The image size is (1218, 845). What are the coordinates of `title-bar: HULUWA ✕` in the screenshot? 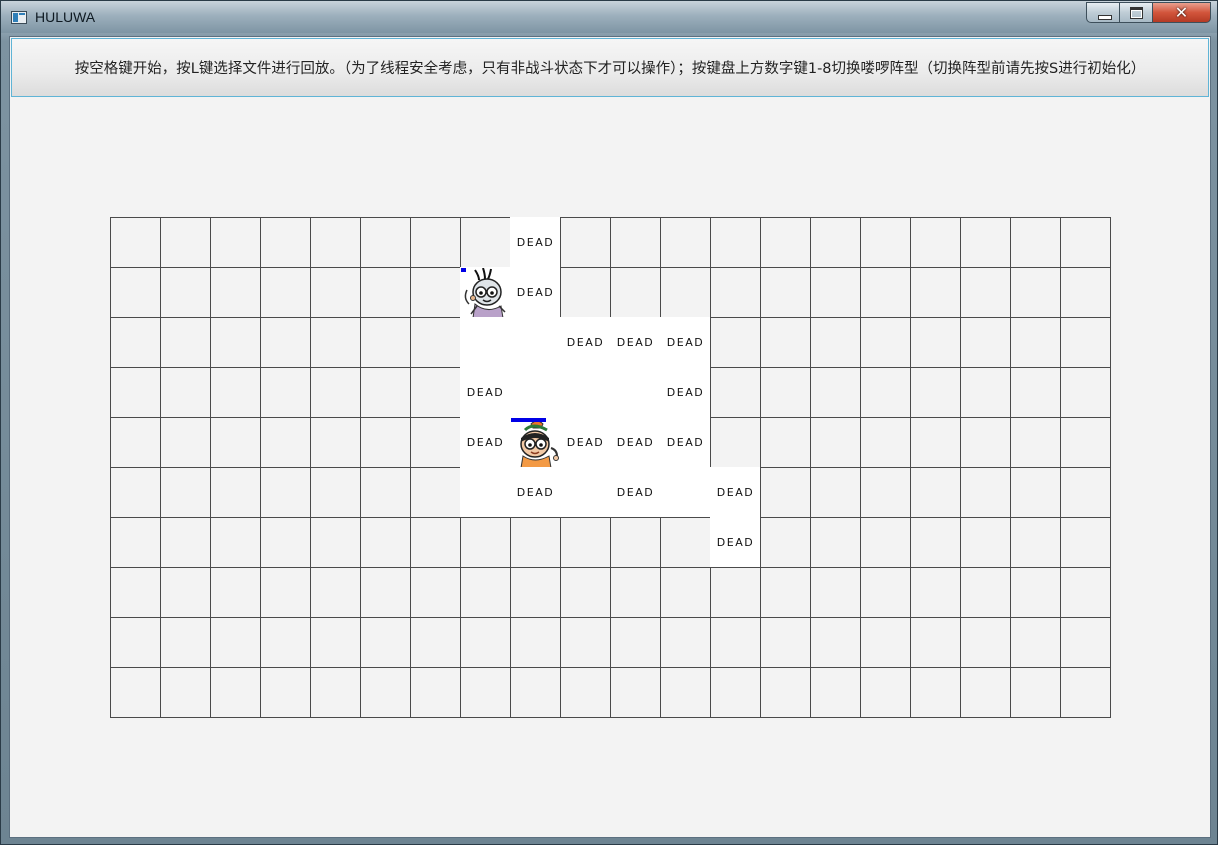 It's located at (609, 17).